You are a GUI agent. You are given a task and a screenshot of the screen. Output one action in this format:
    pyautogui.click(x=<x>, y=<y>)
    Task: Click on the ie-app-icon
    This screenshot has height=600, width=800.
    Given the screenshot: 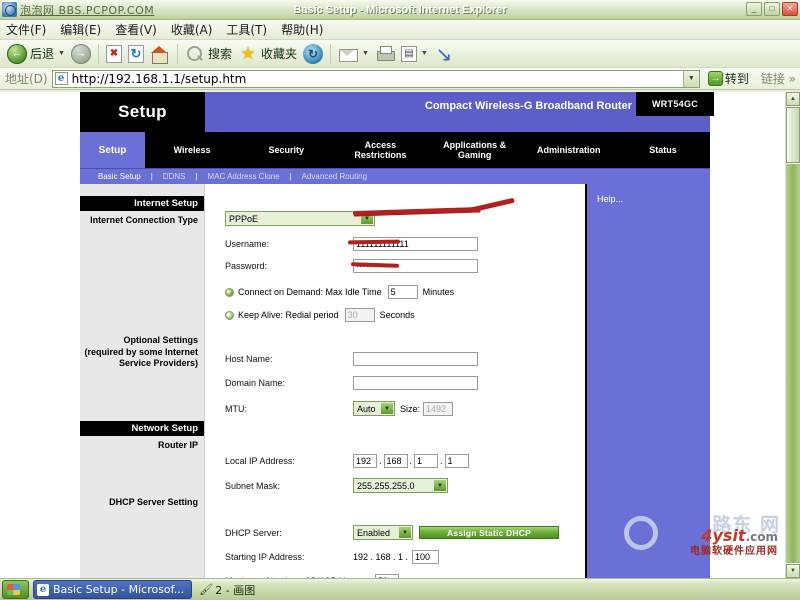 What is the action you would take?
    pyautogui.click(x=9, y=9)
    